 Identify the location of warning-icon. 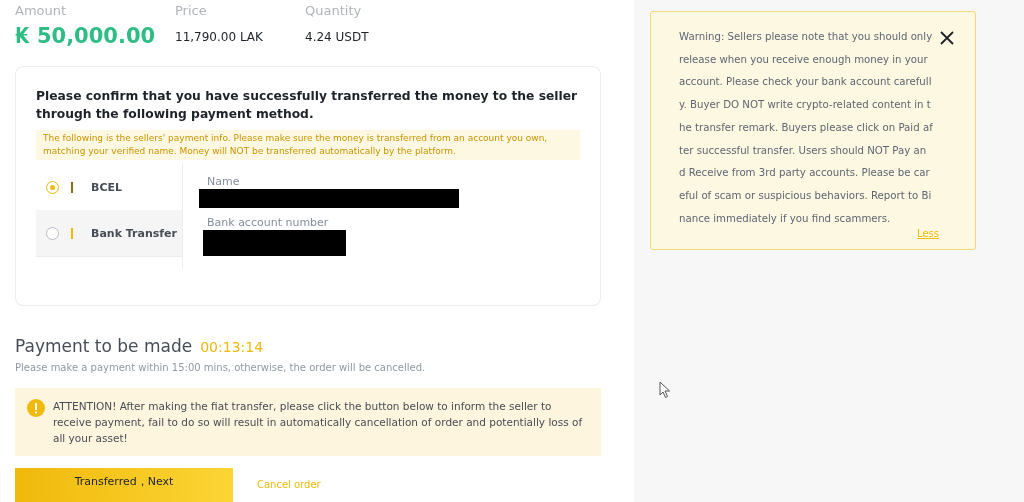
(36, 408).